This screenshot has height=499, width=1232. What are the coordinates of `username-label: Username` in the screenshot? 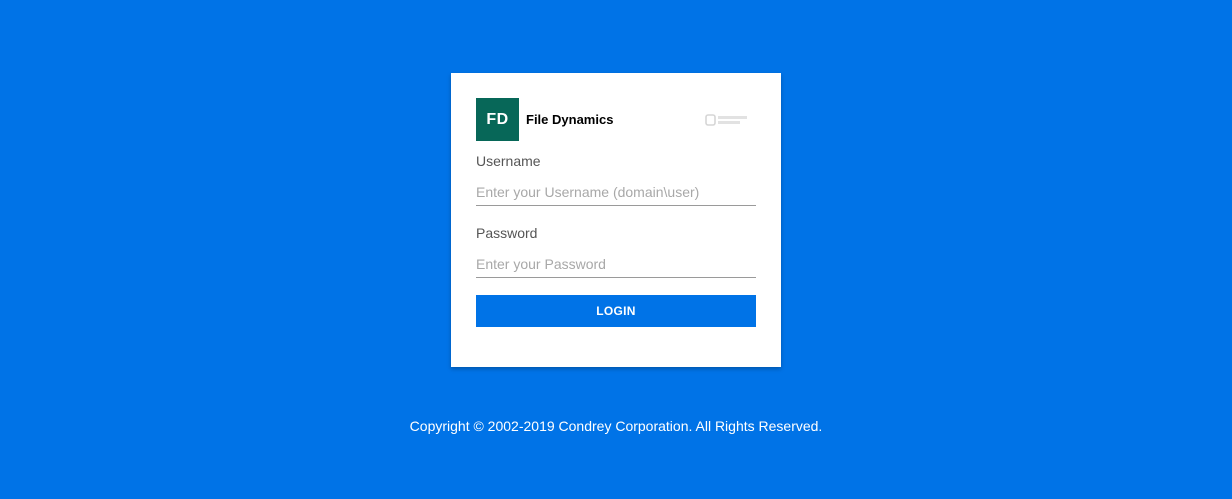 It's located at (508, 161).